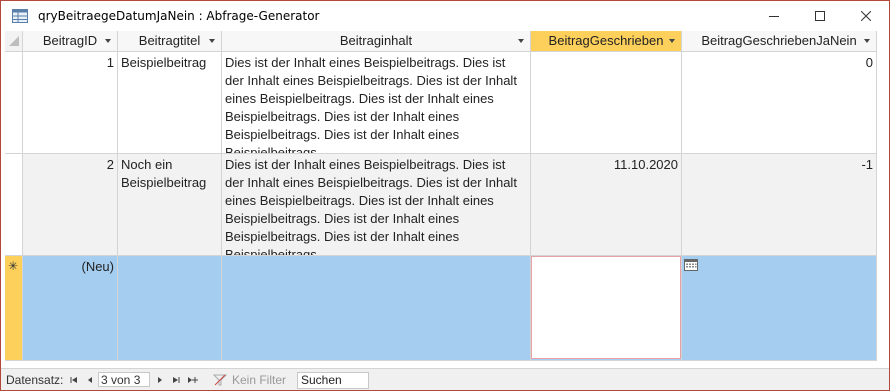 The width and height of the screenshot is (890, 391). What do you see at coordinates (13, 266) in the screenshot?
I see `new-record-icon: ✳` at bounding box center [13, 266].